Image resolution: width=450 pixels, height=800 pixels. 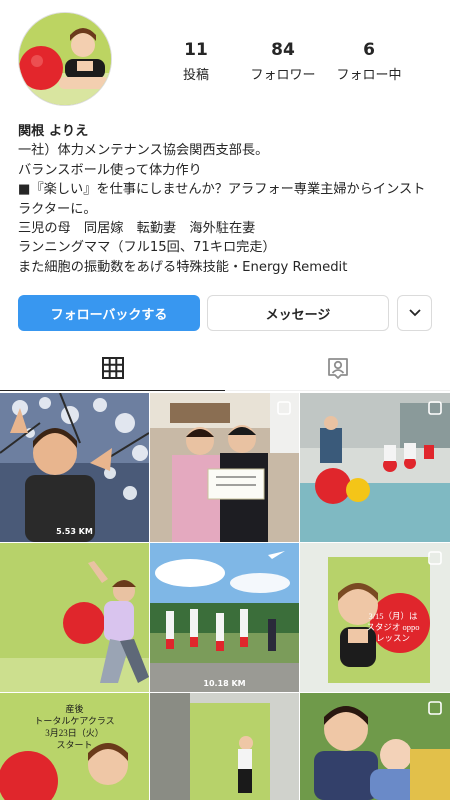 I want to click on post-tile: 3/15（月）は スタジオ oppo レッスン, so click(x=375, y=617).